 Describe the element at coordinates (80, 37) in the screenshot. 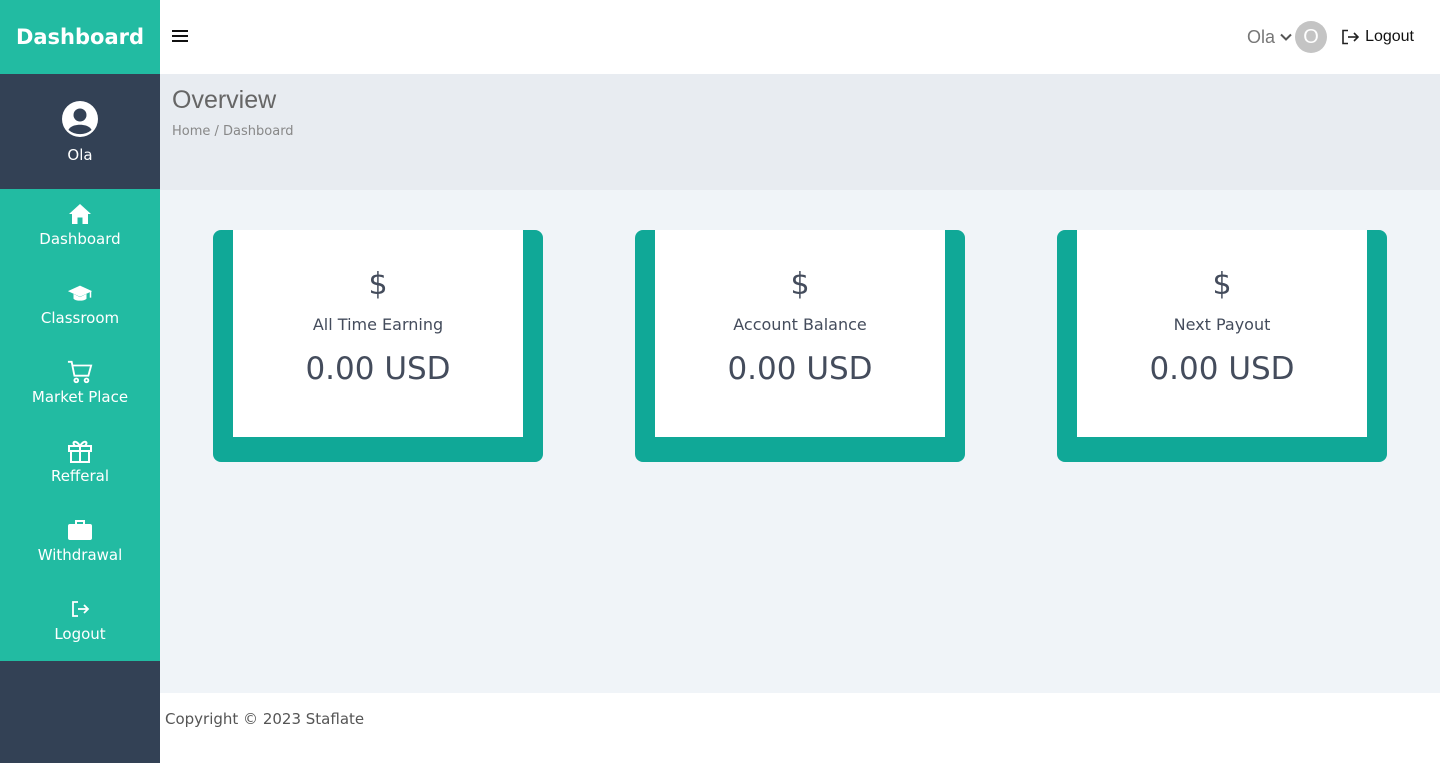

I see `sidebar-brand: Dashboard` at that location.